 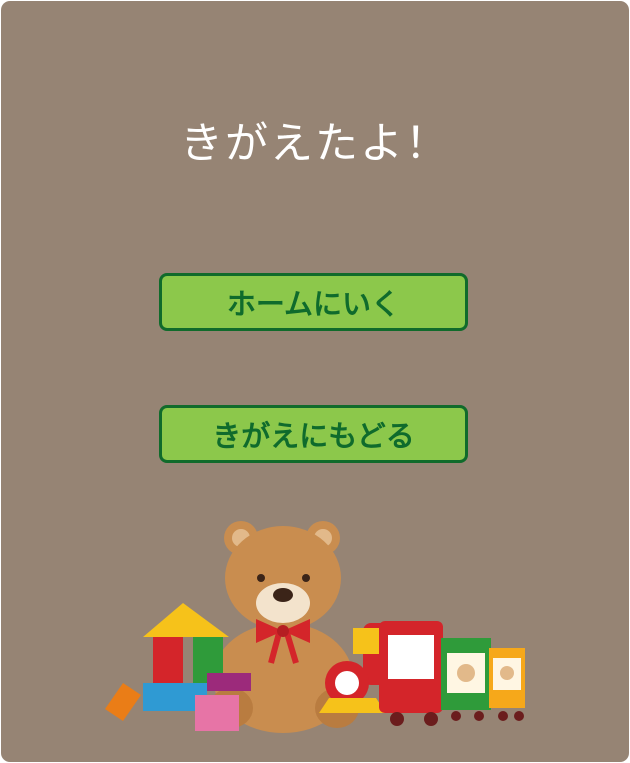 What do you see at coordinates (313, 302) in the screenshot?
I see `go-home-button: ホームにいく` at bounding box center [313, 302].